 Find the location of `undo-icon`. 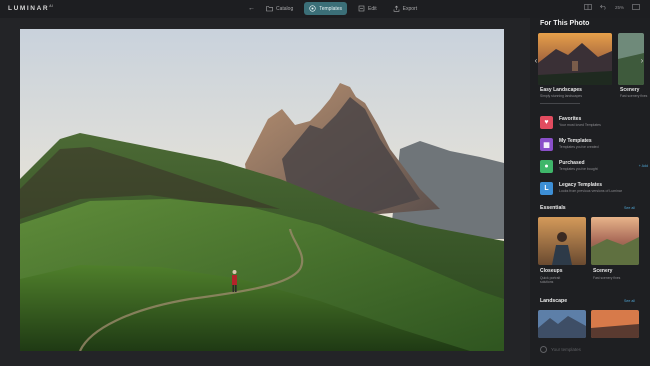

undo-icon is located at coordinates (603, 7).